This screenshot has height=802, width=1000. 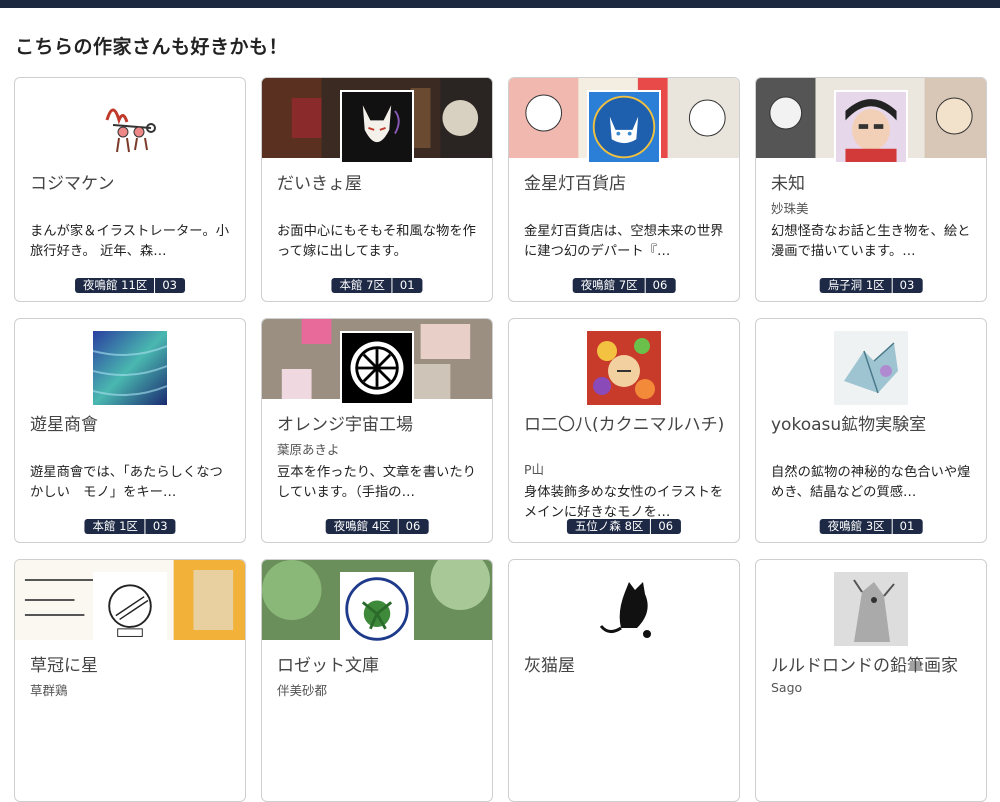 What do you see at coordinates (575, 184) in the screenshot?
I see `creator-name: 金星灯百貨店` at bounding box center [575, 184].